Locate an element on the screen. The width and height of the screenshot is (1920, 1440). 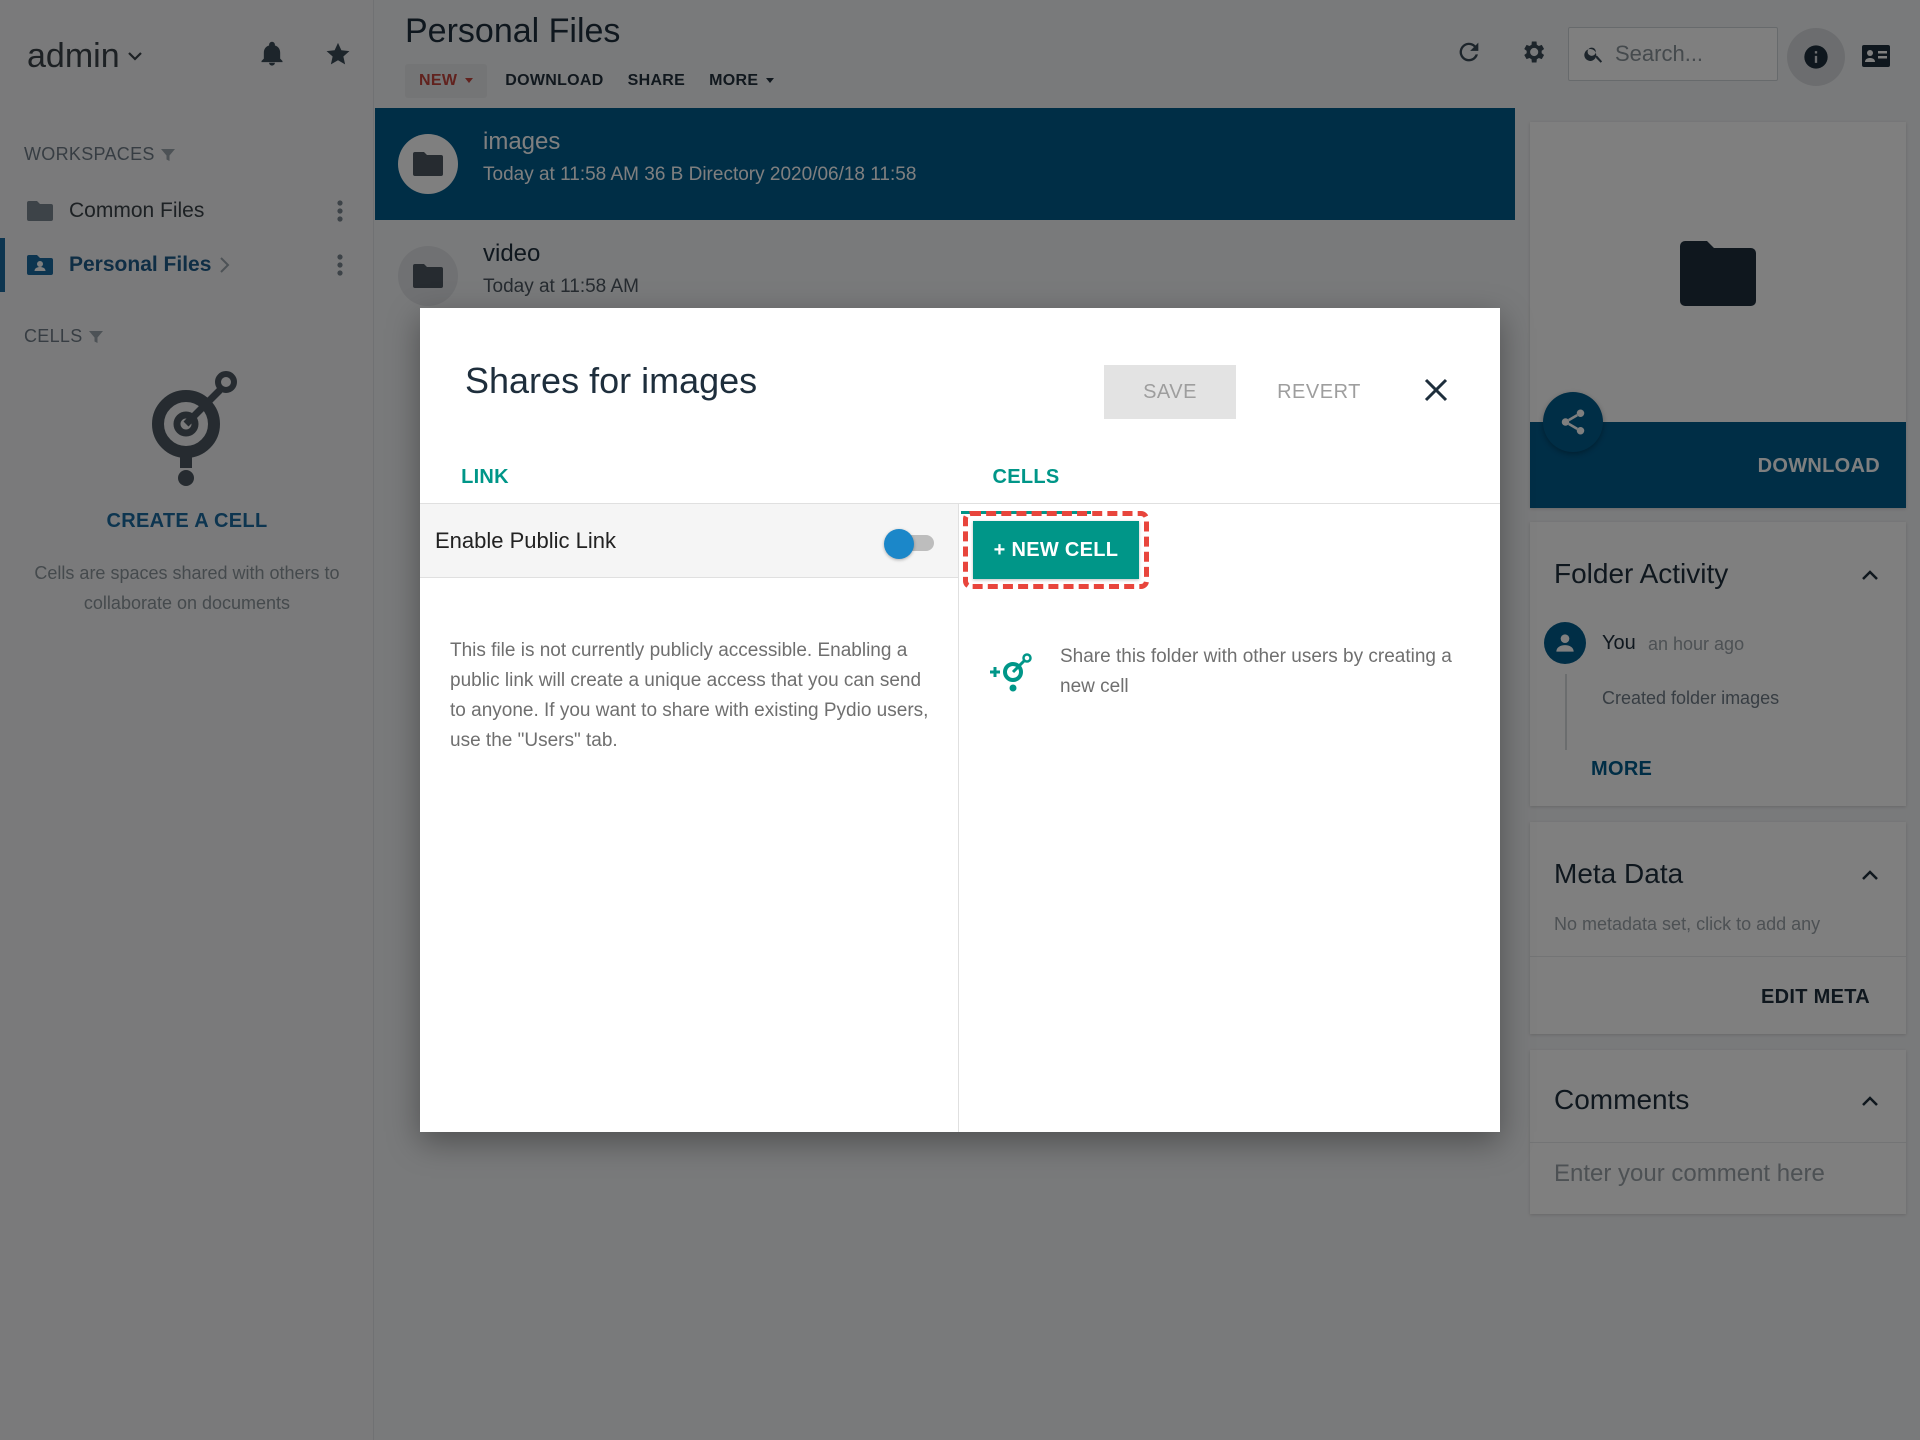
save-button: SAVE is located at coordinates (1170, 392).